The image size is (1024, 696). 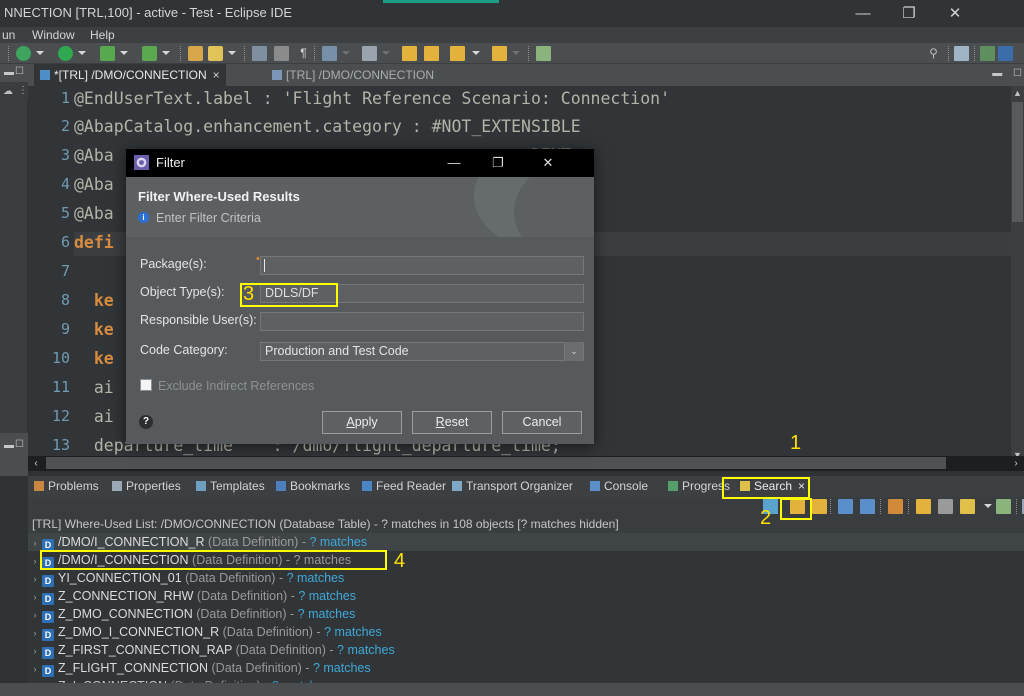 I want to click on menu-item-run: un, so click(x=8, y=35).